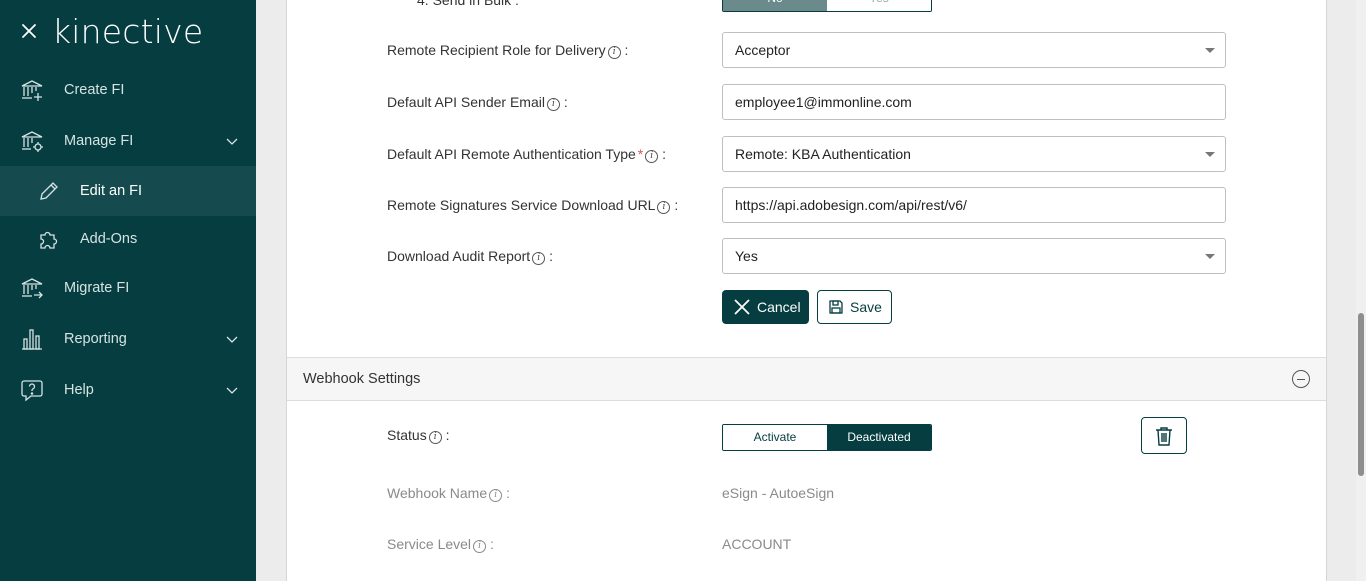 This screenshot has height=581, width=1366. I want to click on sidebar-item-migrate-fi: Migrate FI, so click(128, 288).